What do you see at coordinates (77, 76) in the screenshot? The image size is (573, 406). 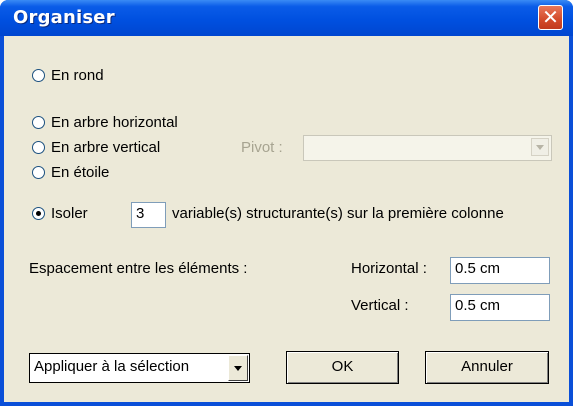 I see `radio-circle-label: En rond` at bounding box center [77, 76].